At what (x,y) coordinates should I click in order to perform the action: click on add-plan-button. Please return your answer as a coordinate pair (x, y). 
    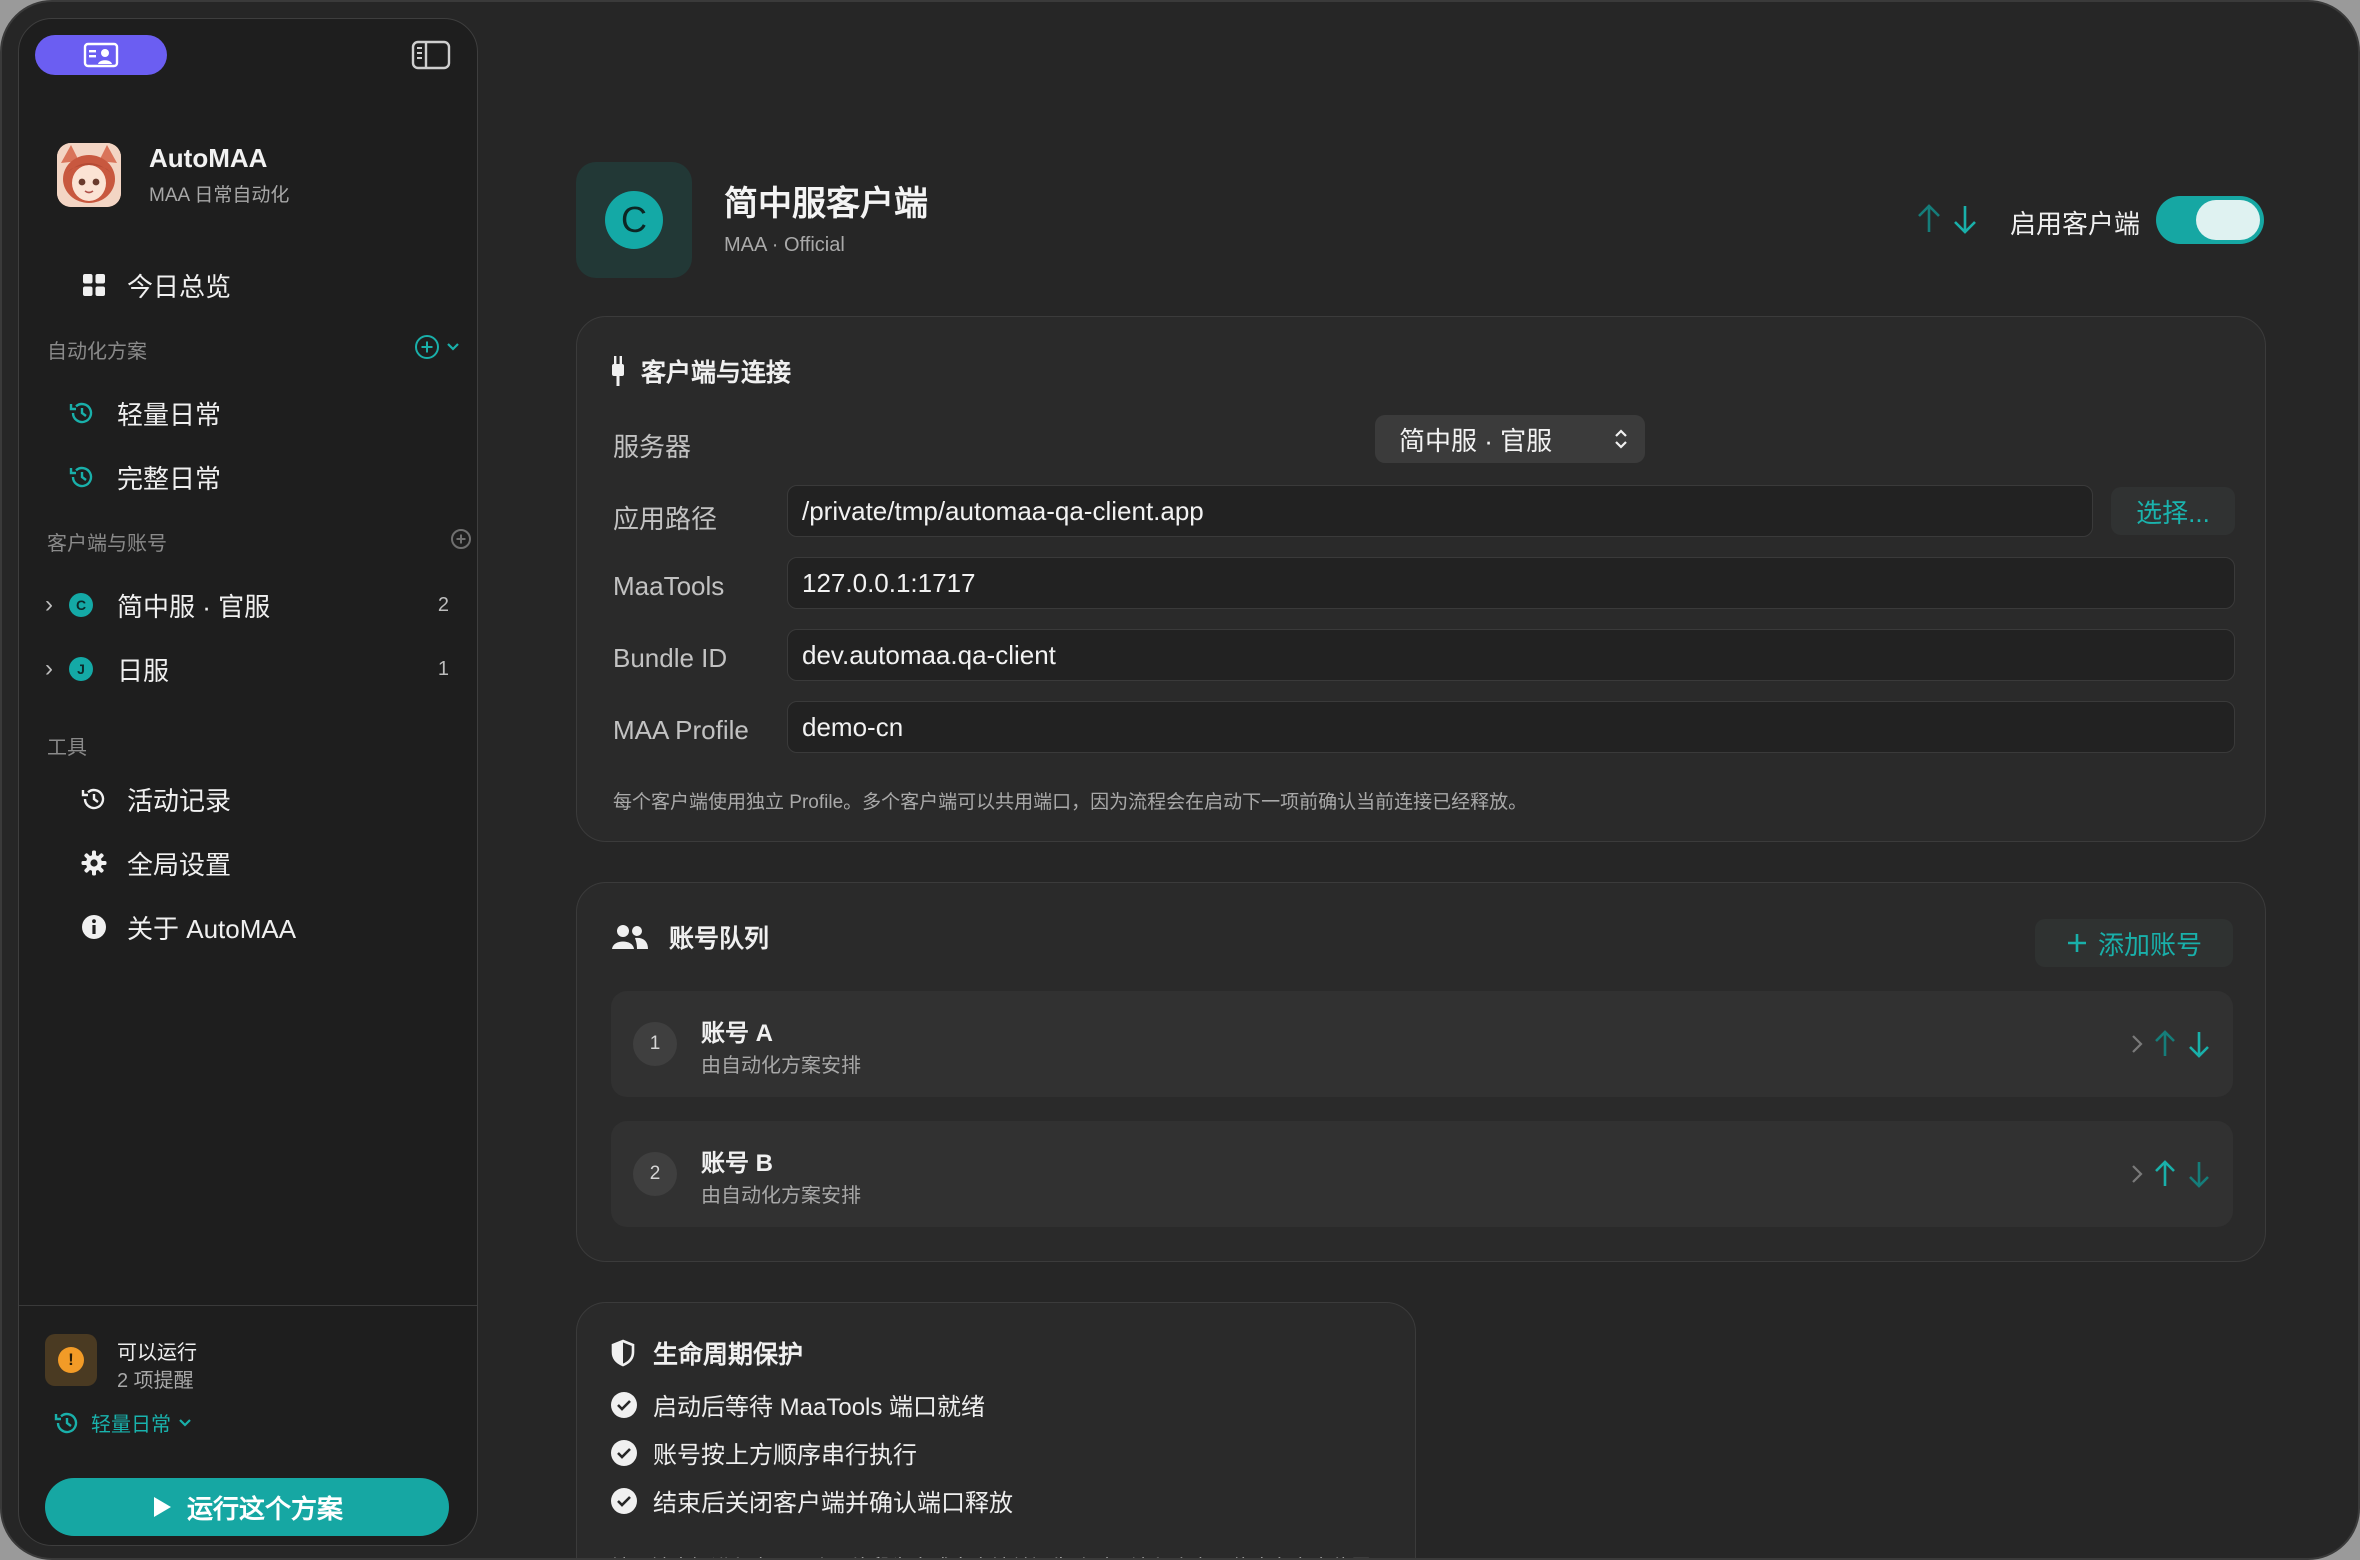
    Looking at the image, I should click on (427, 347).